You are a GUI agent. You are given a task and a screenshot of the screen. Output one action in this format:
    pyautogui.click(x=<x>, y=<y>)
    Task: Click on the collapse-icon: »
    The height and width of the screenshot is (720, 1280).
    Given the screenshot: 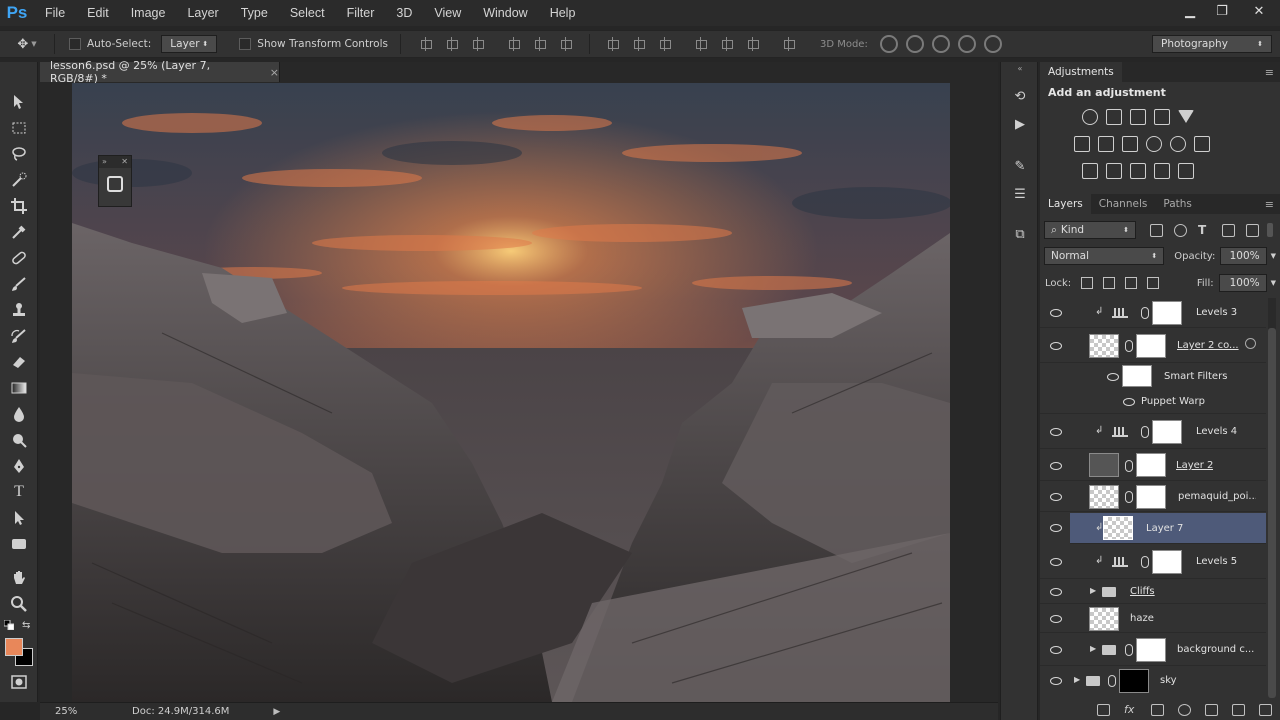 What is the action you would take?
    pyautogui.click(x=104, y=162)
    